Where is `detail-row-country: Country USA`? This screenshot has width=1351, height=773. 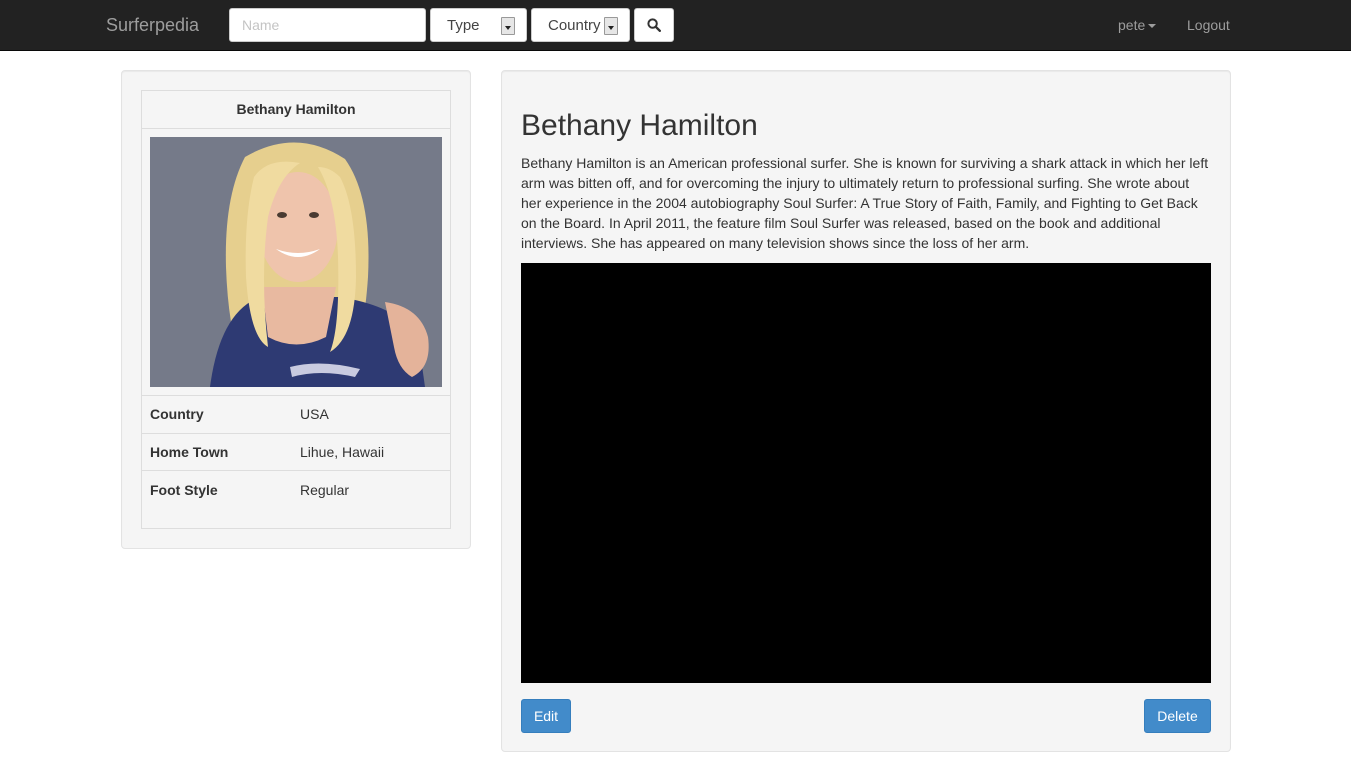
detail-row-country: Country USA is located at coordinates (296, 415).